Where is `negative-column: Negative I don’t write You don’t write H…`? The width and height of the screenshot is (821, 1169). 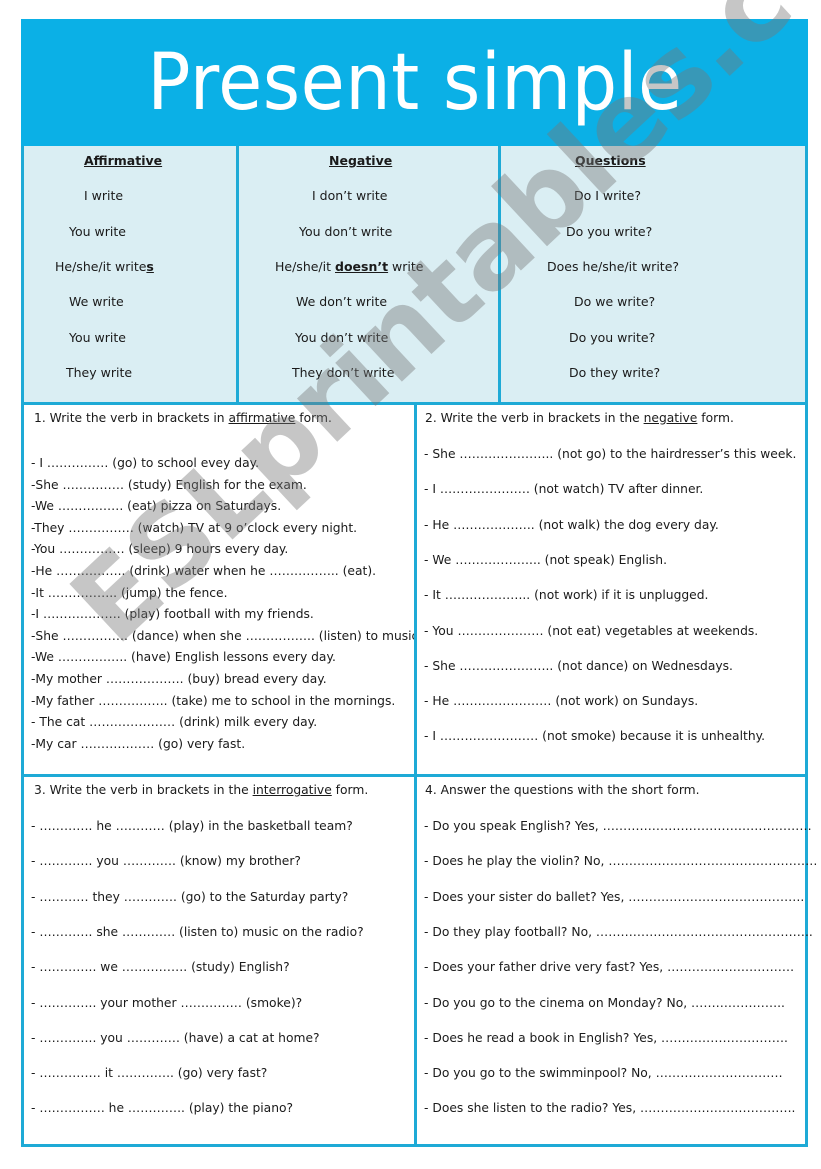
negative-column: Negative I don’t write You don’t write H… is located at coordinates (370, 274).